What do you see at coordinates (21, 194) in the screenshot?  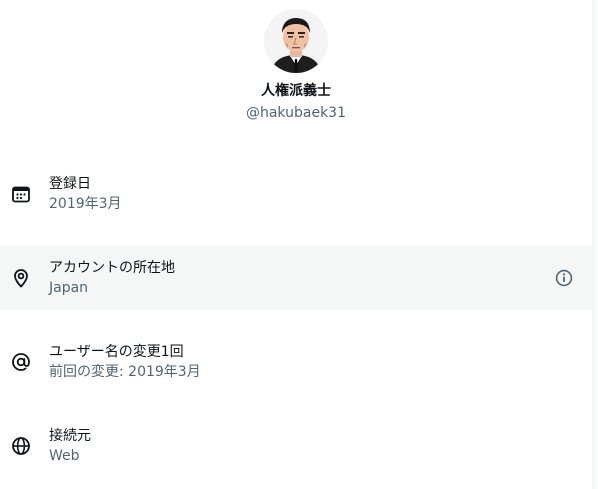 I see `calendar-icon` at bounding box center [21, 194].